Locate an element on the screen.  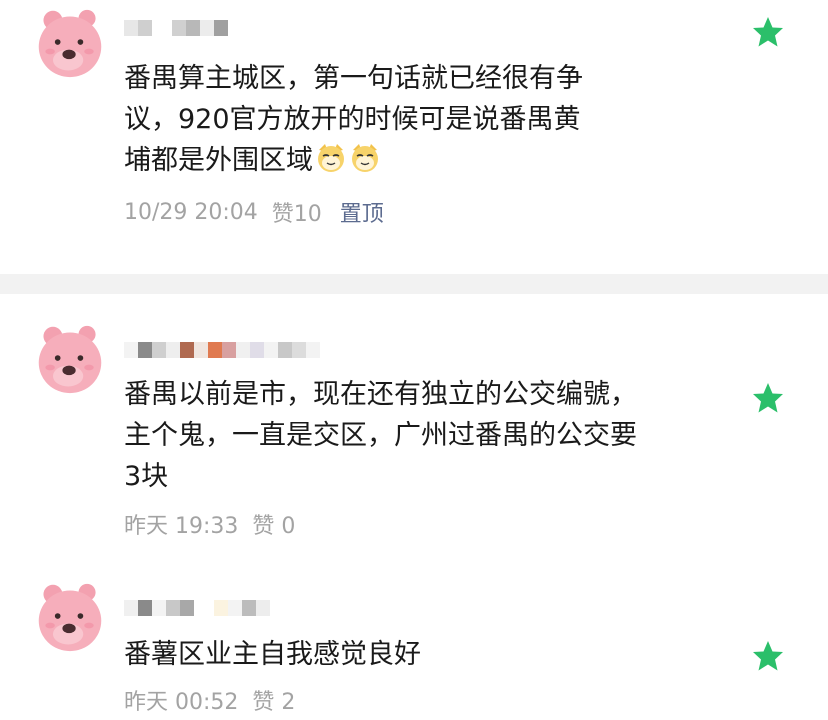
comment-text: 番薯区业主自我感觉良好 is located at coordinates (429, 654).